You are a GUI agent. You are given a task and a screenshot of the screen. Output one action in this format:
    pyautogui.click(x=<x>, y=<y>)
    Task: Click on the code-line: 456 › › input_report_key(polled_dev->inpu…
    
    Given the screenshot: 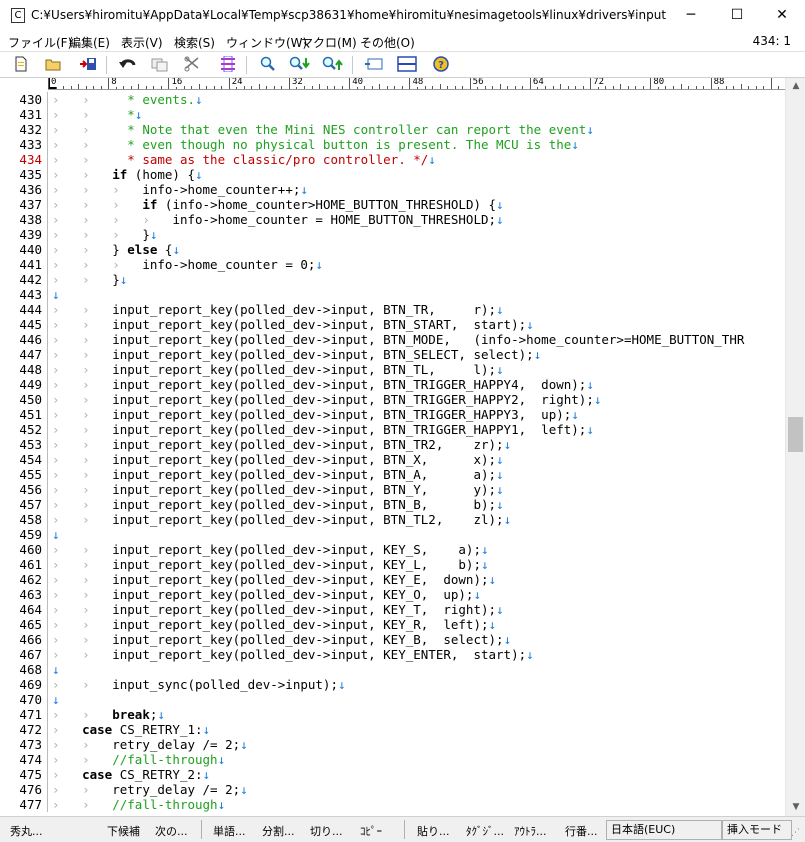 What is the action you would take?
    pyautogui.click(x=392, y=489)
    